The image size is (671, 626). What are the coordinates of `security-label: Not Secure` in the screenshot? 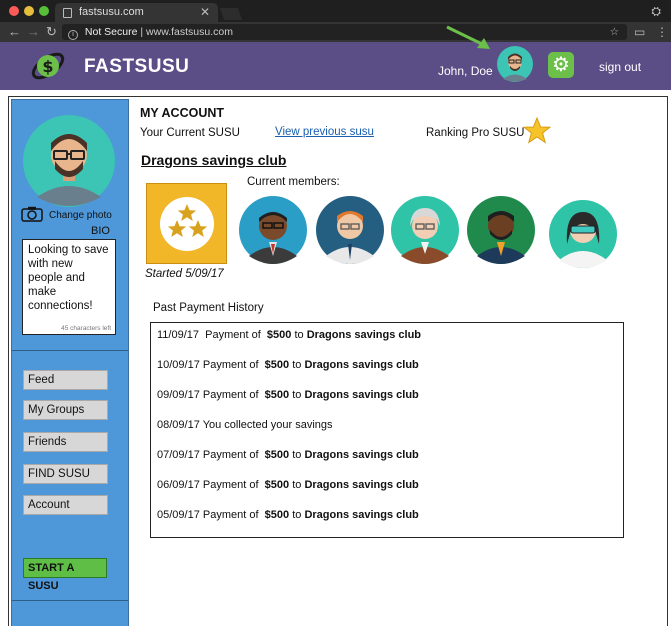 It's located at (111, 32).